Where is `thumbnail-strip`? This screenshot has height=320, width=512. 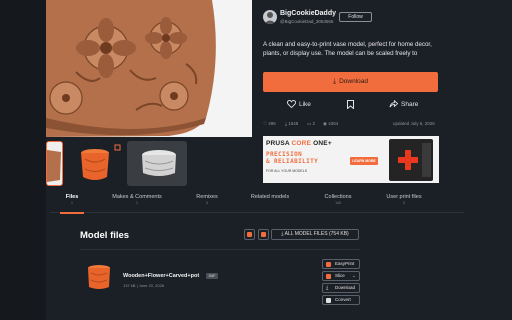 thumbnail-strip is located at coordinates (149, 163).